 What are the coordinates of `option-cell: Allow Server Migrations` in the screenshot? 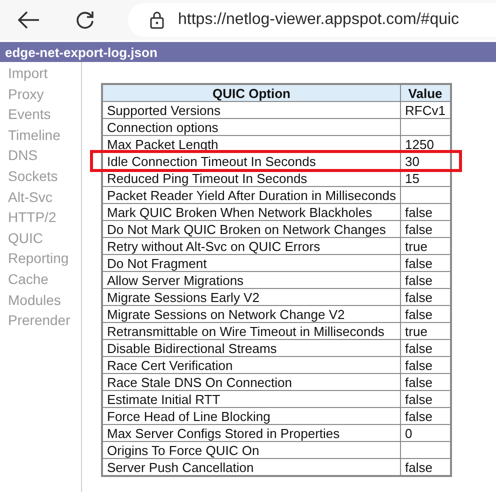 It's located at (251, 280).